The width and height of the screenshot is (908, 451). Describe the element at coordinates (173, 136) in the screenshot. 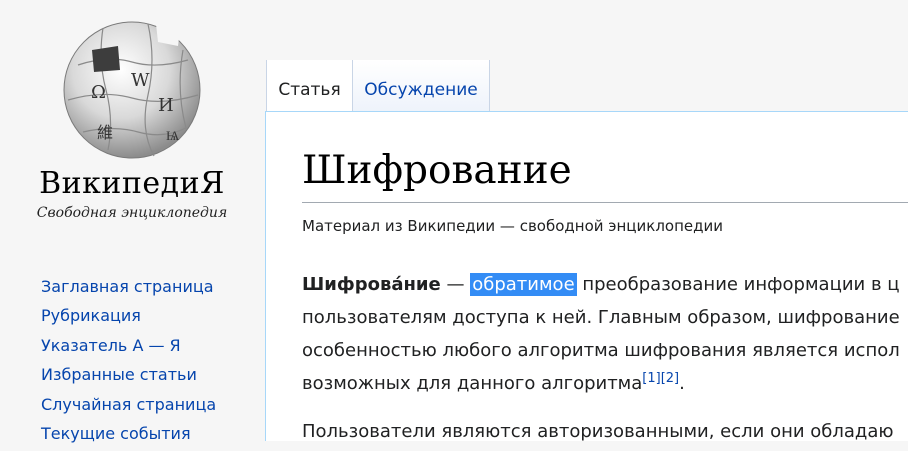

I see `globe-glyph-yus: Ѩ` at that location.